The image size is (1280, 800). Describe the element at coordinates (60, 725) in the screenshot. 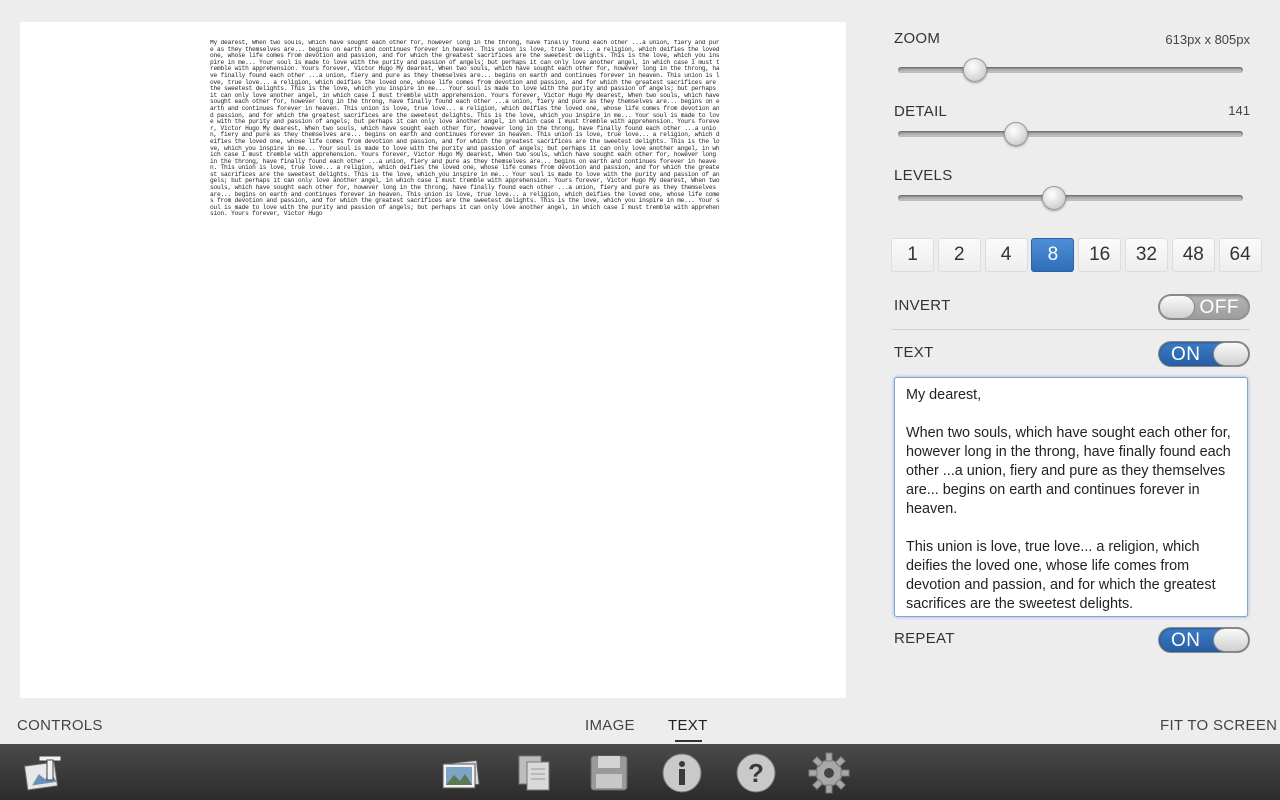

I see `controls-button: CONTROLS` at that location.